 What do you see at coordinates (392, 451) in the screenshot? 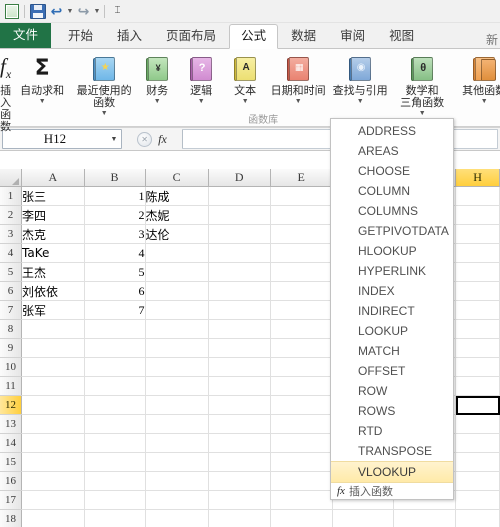
I see `dropdown-item-transpose: TRANSPOSE` at bounding box center [392, 451].